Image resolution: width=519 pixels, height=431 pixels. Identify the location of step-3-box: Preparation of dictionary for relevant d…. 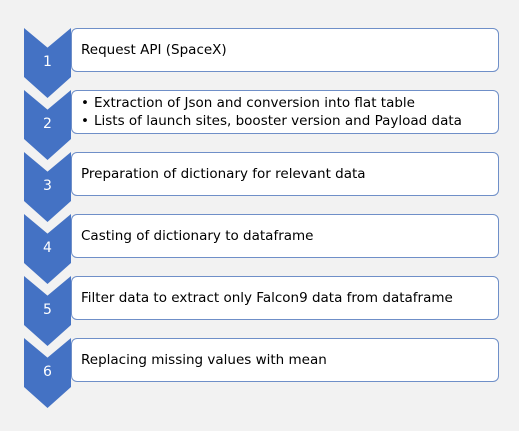
(285, 174).